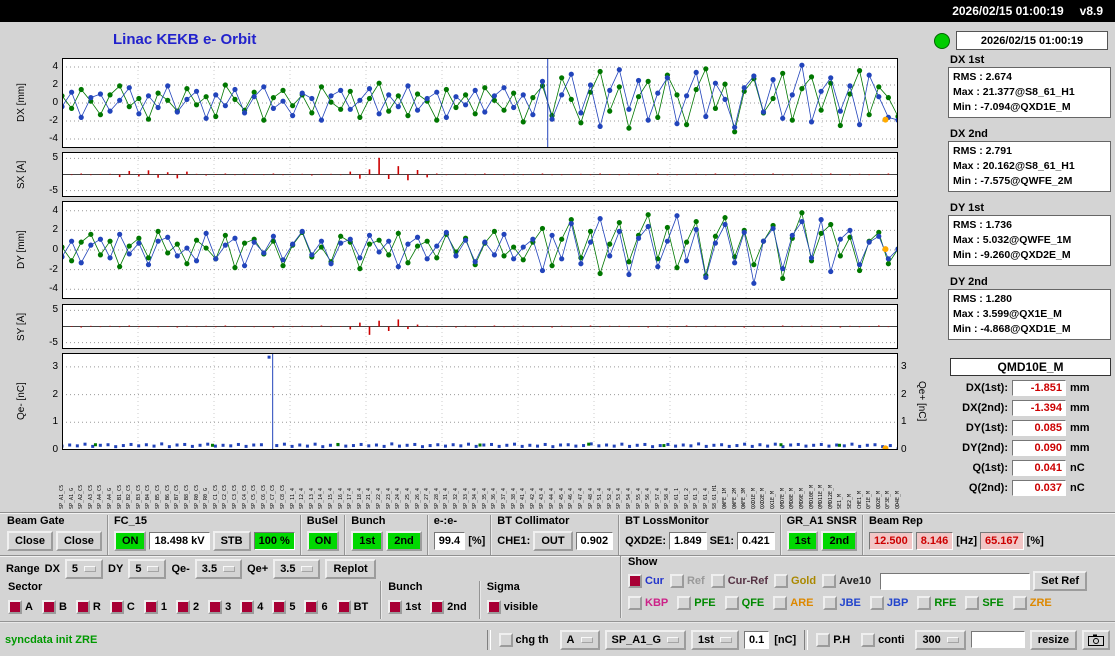 The image size is (1115, 656). I want to click on sector-3-item: 3, so click(219, 607).